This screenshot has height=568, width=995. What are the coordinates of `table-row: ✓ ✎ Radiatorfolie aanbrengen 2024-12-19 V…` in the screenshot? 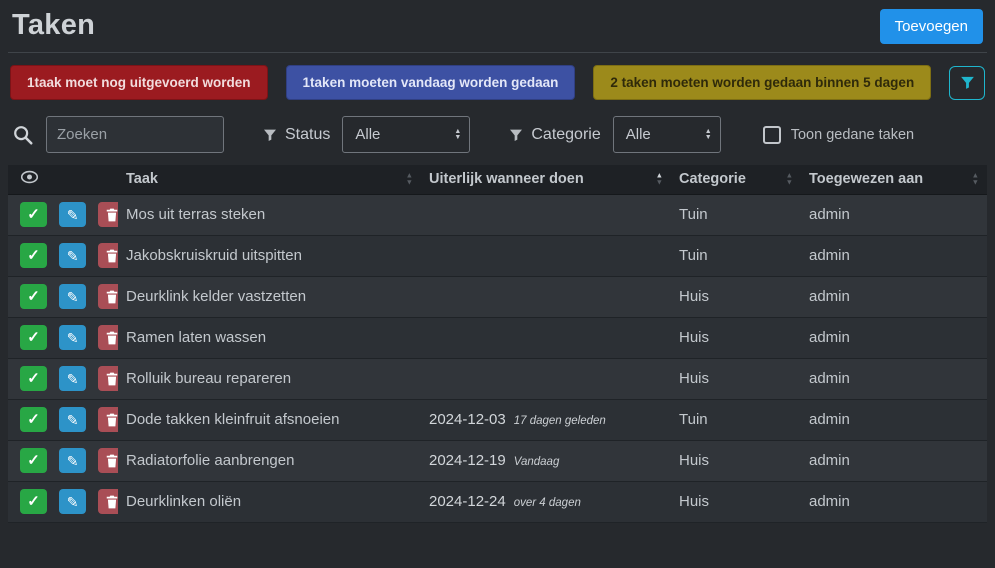 It's located at (497, 461).